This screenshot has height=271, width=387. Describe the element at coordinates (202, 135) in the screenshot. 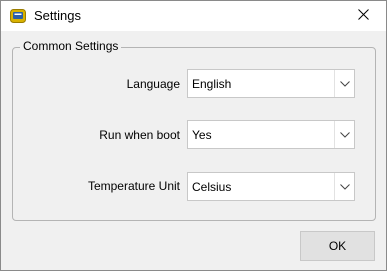

I see `run-when-boot-value: Yes` at that location.